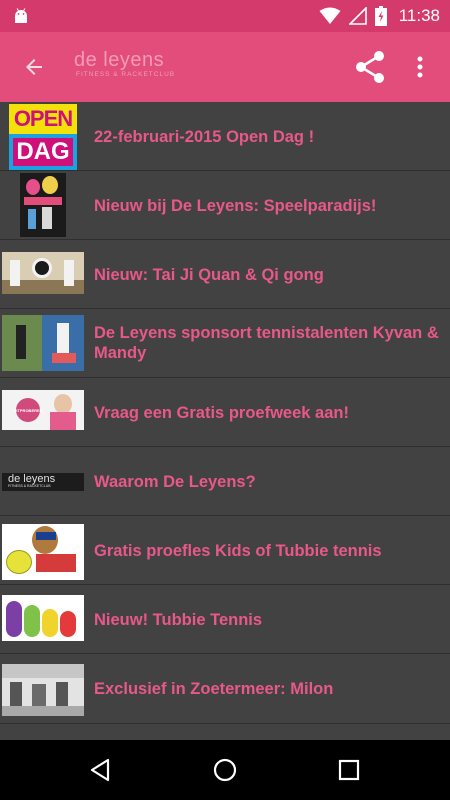  What do you see at coordinates (43, 343) in the screenshot?
I see `tennis-thumbnail` at bounding box center [43, 343].